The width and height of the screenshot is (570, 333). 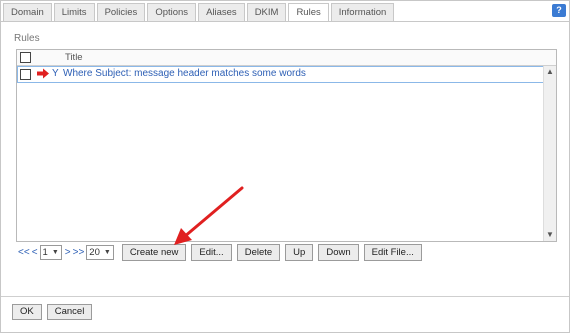 What do you see at coordinates (74, 12) in the screenshot?
I see `tab-limits: Limits` at bounding box center [74, 12].